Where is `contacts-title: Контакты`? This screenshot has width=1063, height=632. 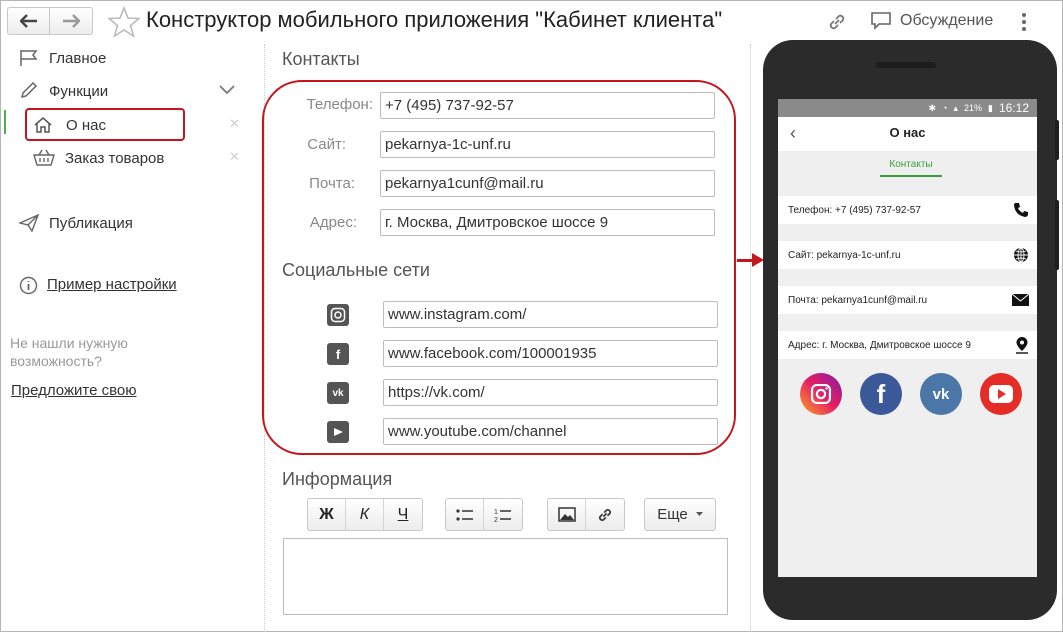 contacts-title: Контакты is located at coordinates (321, 59).